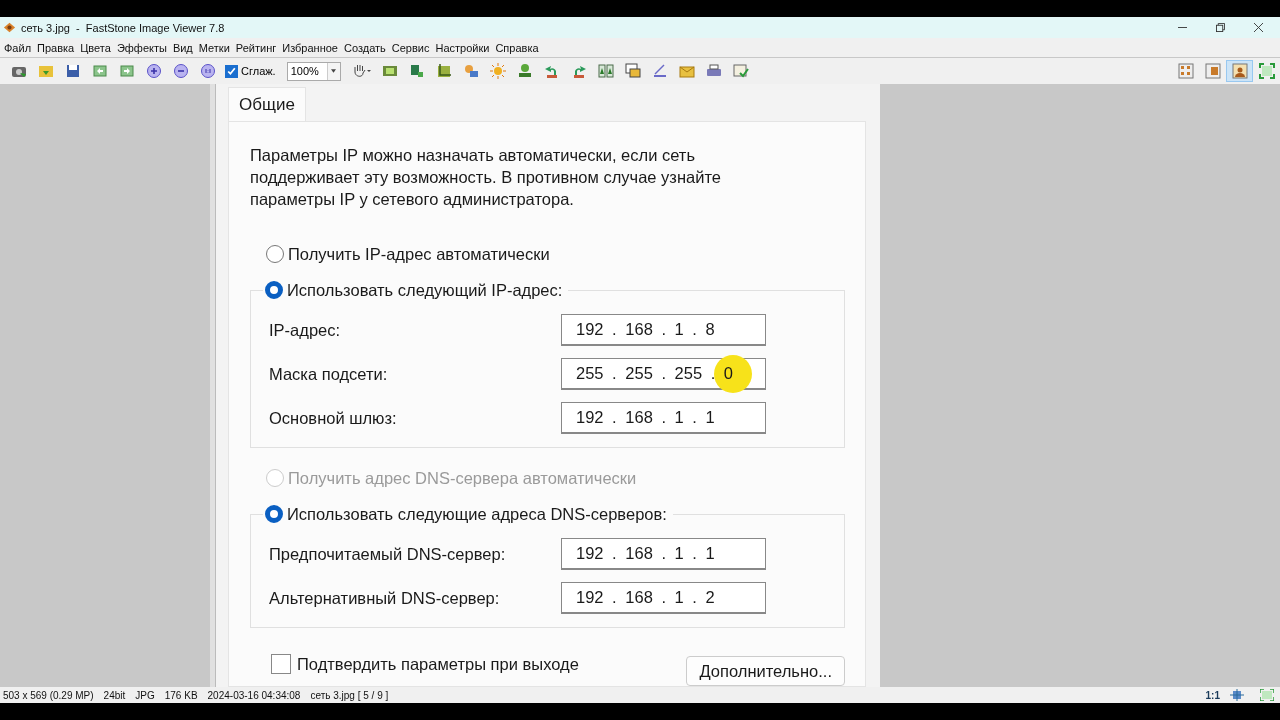  I want to click on confirm-checkbox, so click(281, 664).